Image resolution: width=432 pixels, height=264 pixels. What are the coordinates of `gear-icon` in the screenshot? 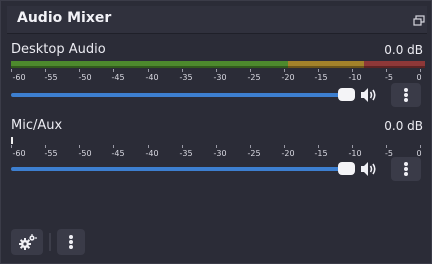 It's located at (27, 246).